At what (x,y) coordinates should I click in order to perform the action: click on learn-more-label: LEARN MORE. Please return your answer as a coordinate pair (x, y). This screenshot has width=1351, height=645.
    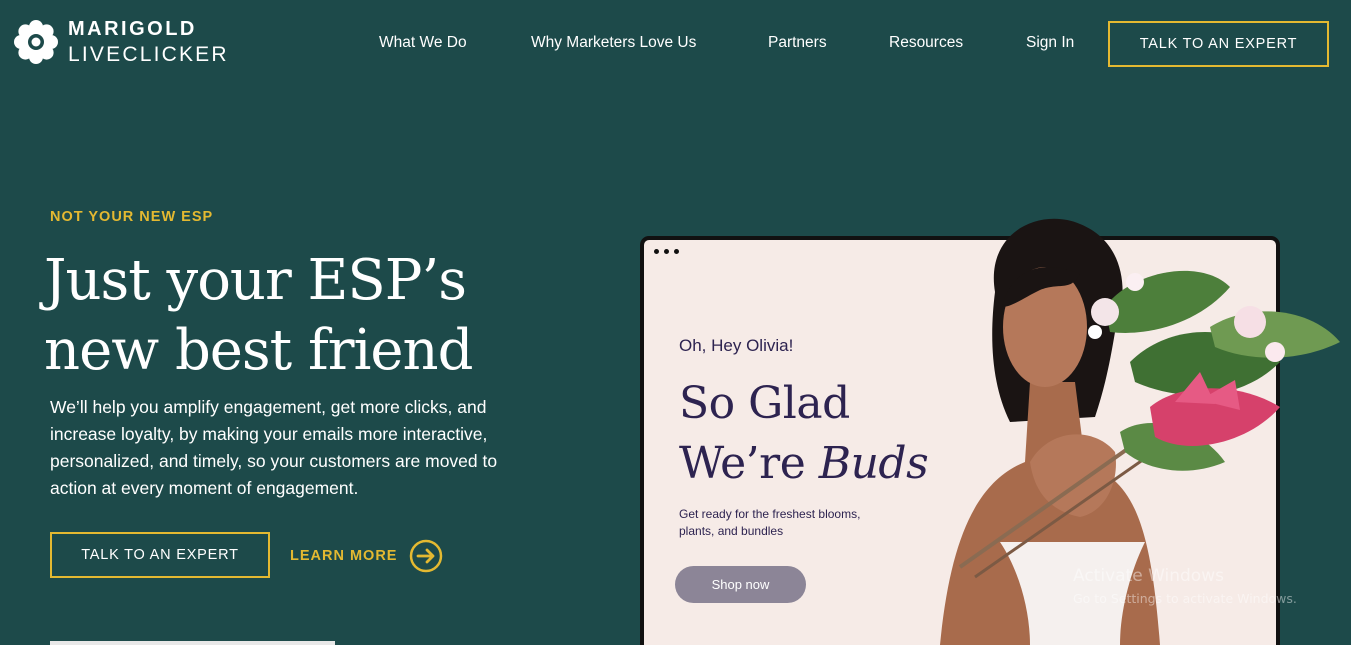
    Looking at the image, I should click on (344, 556).